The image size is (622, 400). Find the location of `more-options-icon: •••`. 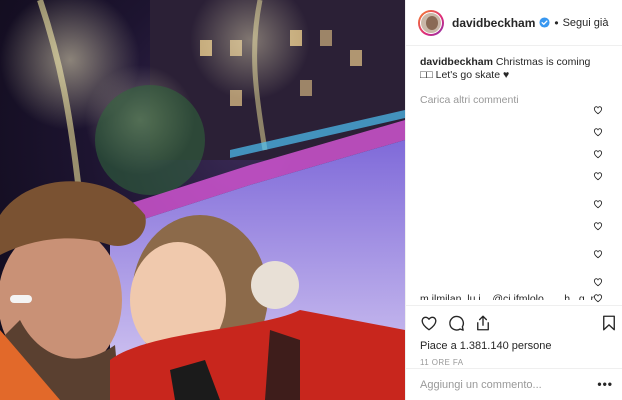

more-options-icon: ••• is located at coordinates (605, 384).